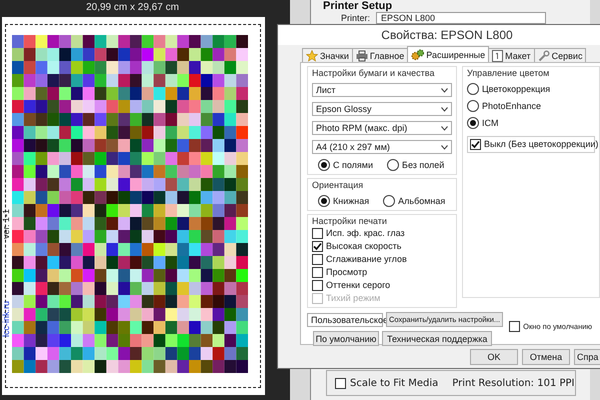 This screenshot has height=400, width=600. Describe the element at coordinates (544, 56) in the screenshot. I see `wrench-icon` at that location.